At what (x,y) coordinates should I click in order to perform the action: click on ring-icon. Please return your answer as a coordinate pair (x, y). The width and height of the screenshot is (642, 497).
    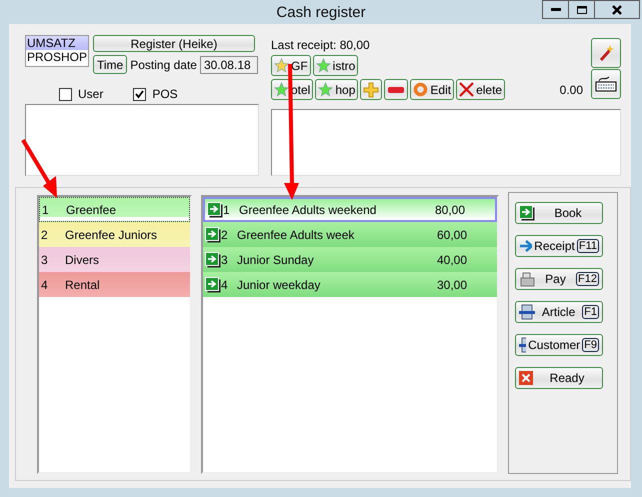
    Looking at the image, I should click on (420, 89).